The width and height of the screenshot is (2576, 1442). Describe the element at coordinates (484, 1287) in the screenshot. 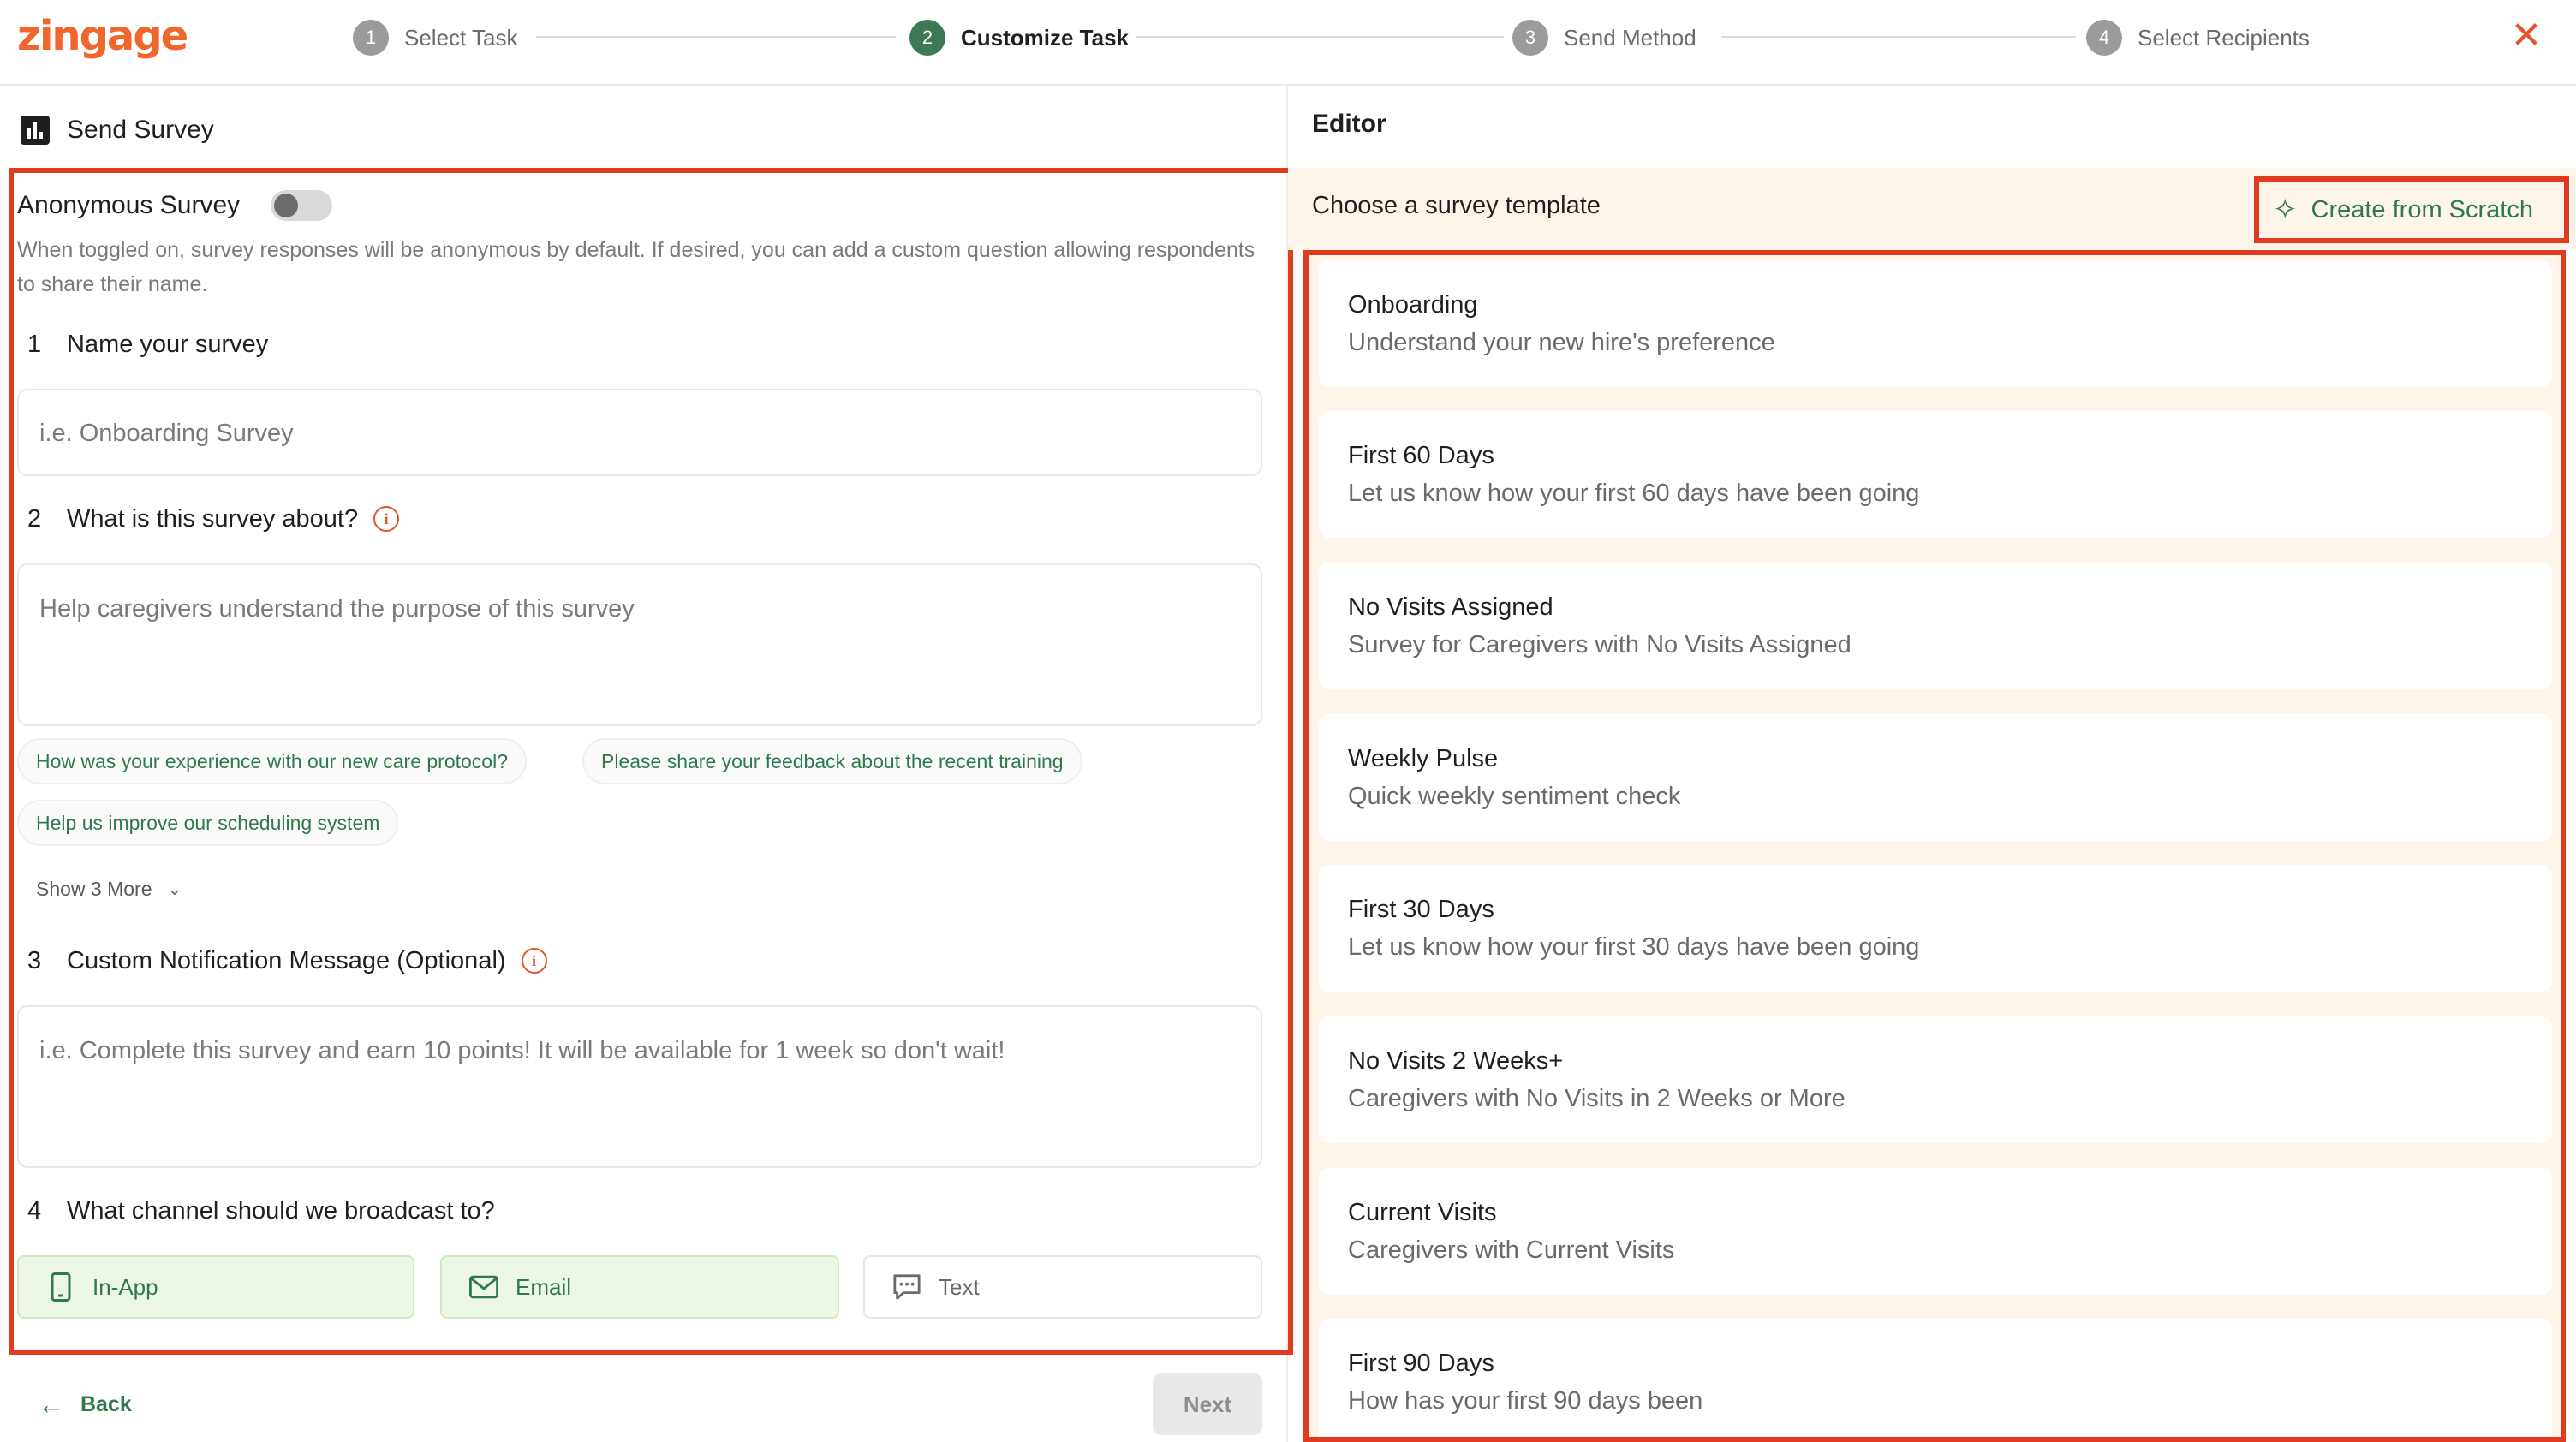

I see `mail-icon` at that location.